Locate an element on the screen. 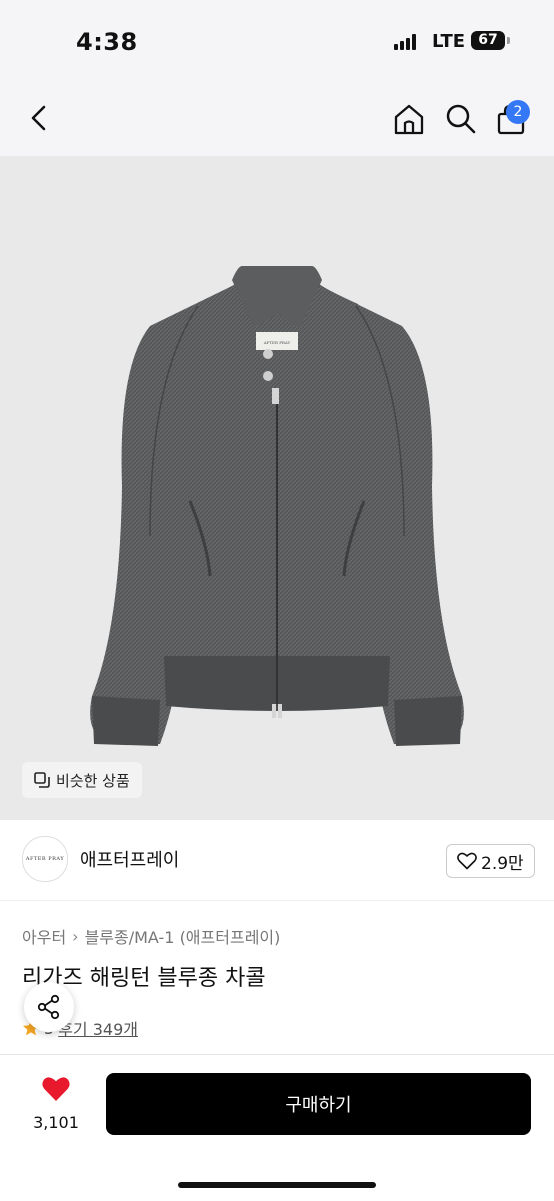 The image size is (554, 1201). home-icon is located at coordinates (409, 119).